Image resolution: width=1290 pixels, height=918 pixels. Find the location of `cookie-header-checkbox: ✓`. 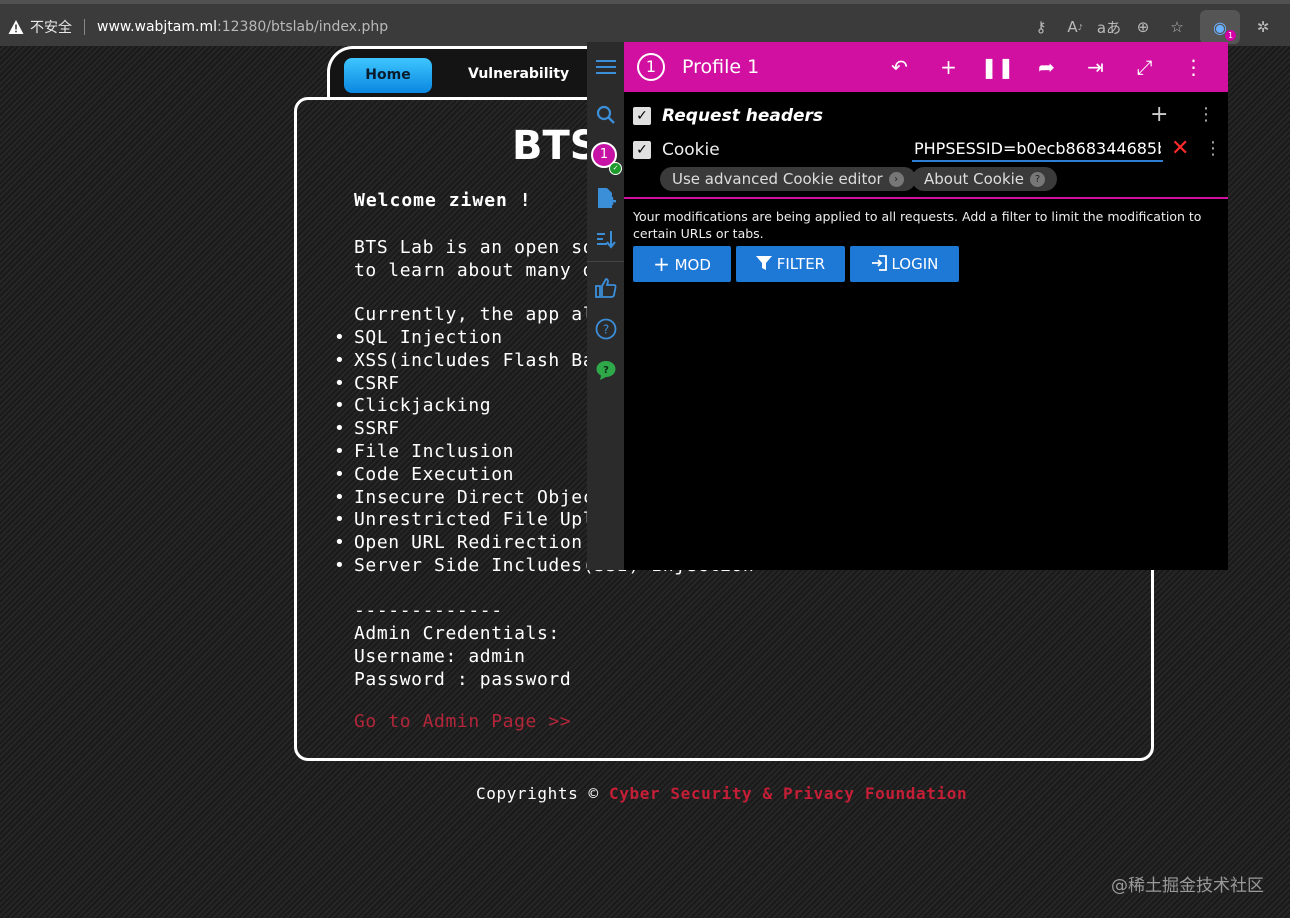

cookie-header-checkbox: ✓ is located at coordinates (642, 150).